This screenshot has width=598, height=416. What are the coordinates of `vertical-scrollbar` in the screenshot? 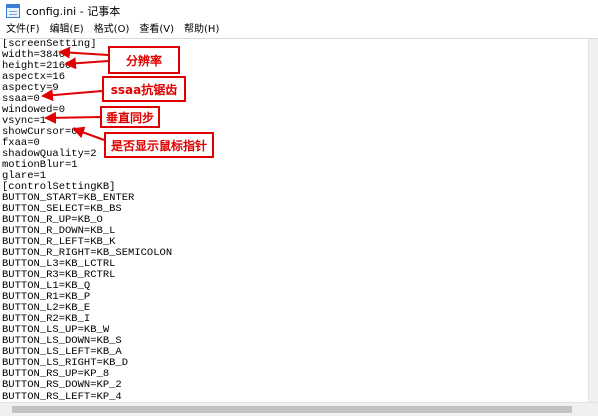 It's located at (593, 220).